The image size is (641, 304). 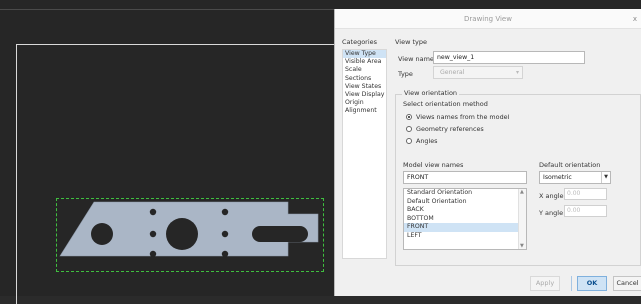 I want to click on model-view-name-input: FRONT, so click(x=465, y=177).